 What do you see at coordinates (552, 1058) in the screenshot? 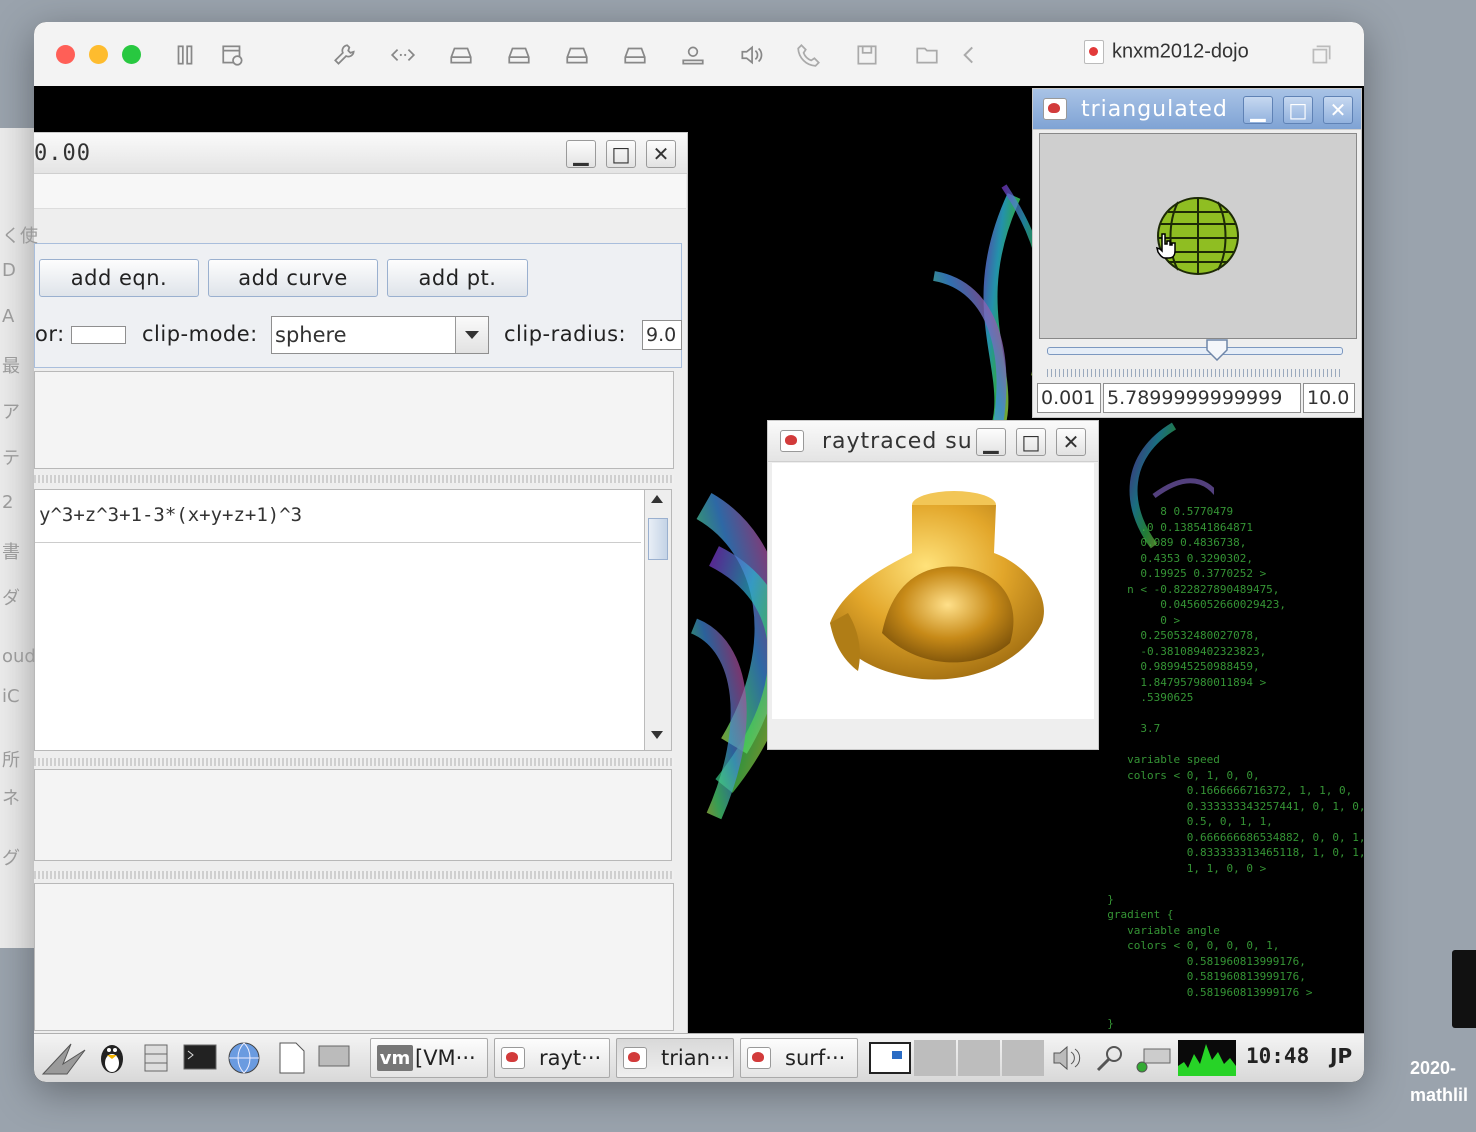
I see `taskbar-item-raytraced: rayt···` at bounding box center [552, 1058].